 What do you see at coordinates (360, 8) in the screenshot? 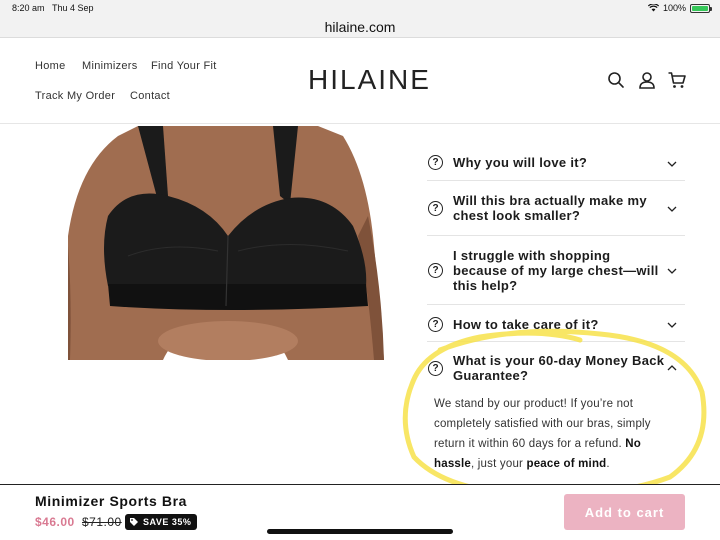
I see `status-bar: 8:20 am Thu 4 Sep 100%` at bounding box center [360, 8].